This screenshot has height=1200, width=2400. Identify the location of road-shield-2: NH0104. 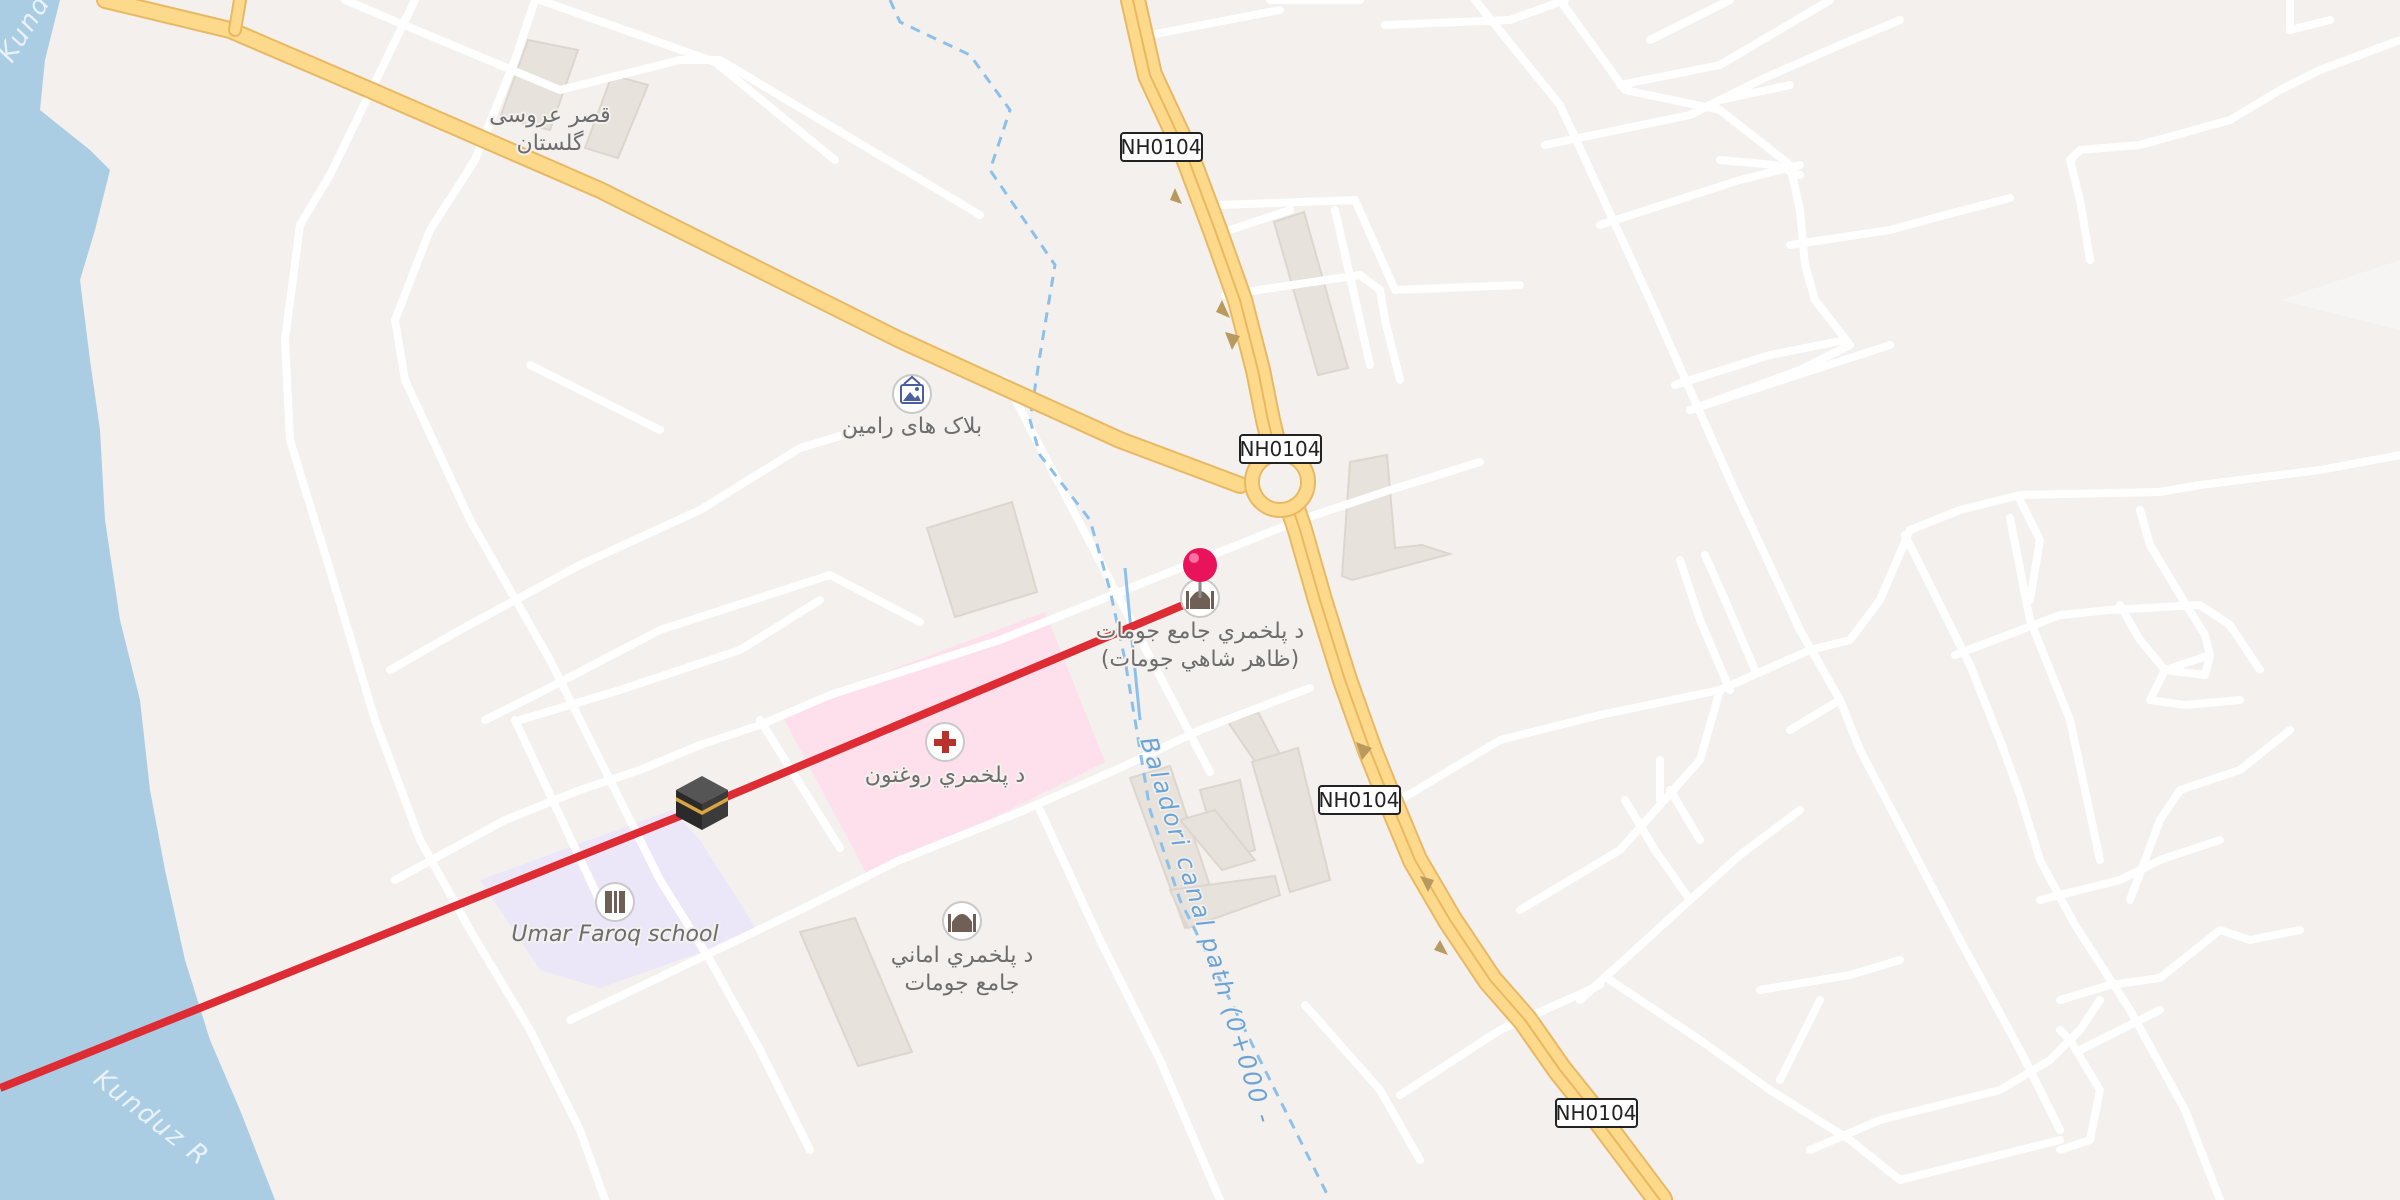
(1280, 449).